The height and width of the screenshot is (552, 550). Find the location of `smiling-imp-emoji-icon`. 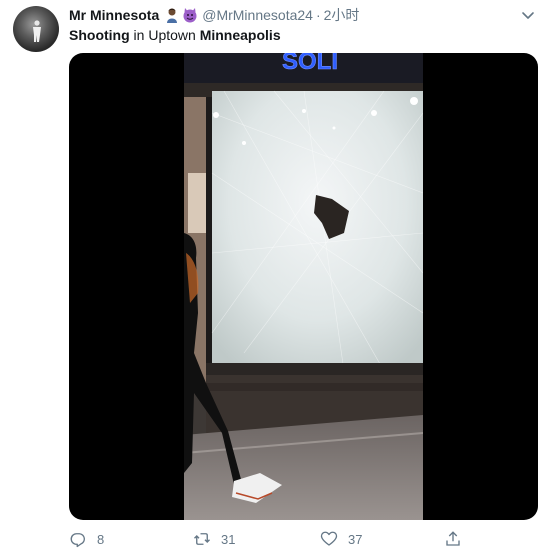

smiling-imp-emoji-icon is located at coordinates (190, 15).